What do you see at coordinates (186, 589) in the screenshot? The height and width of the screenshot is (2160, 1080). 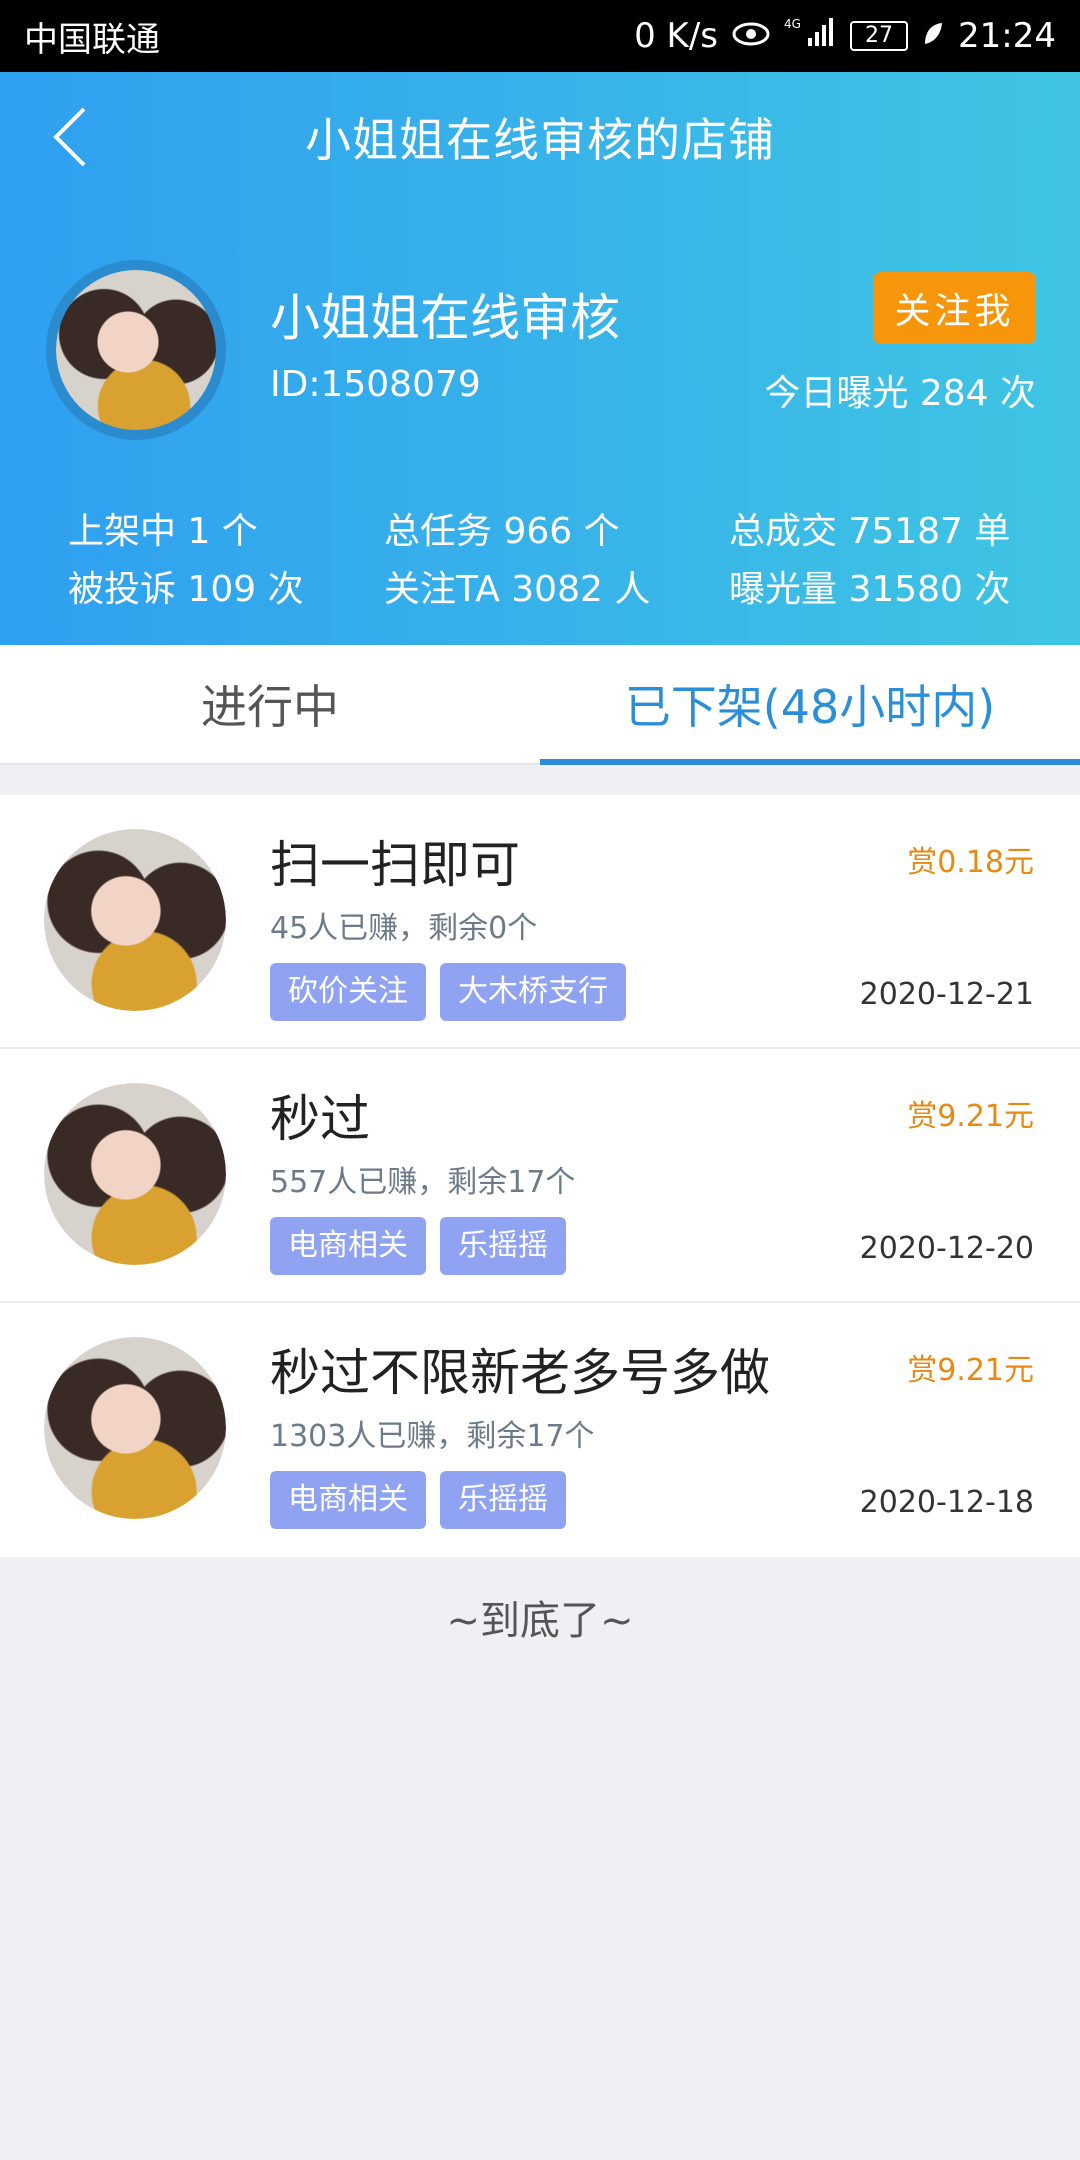 I see `stat-complaints: 被投诉 109 次` at bounding box center [186, 589].